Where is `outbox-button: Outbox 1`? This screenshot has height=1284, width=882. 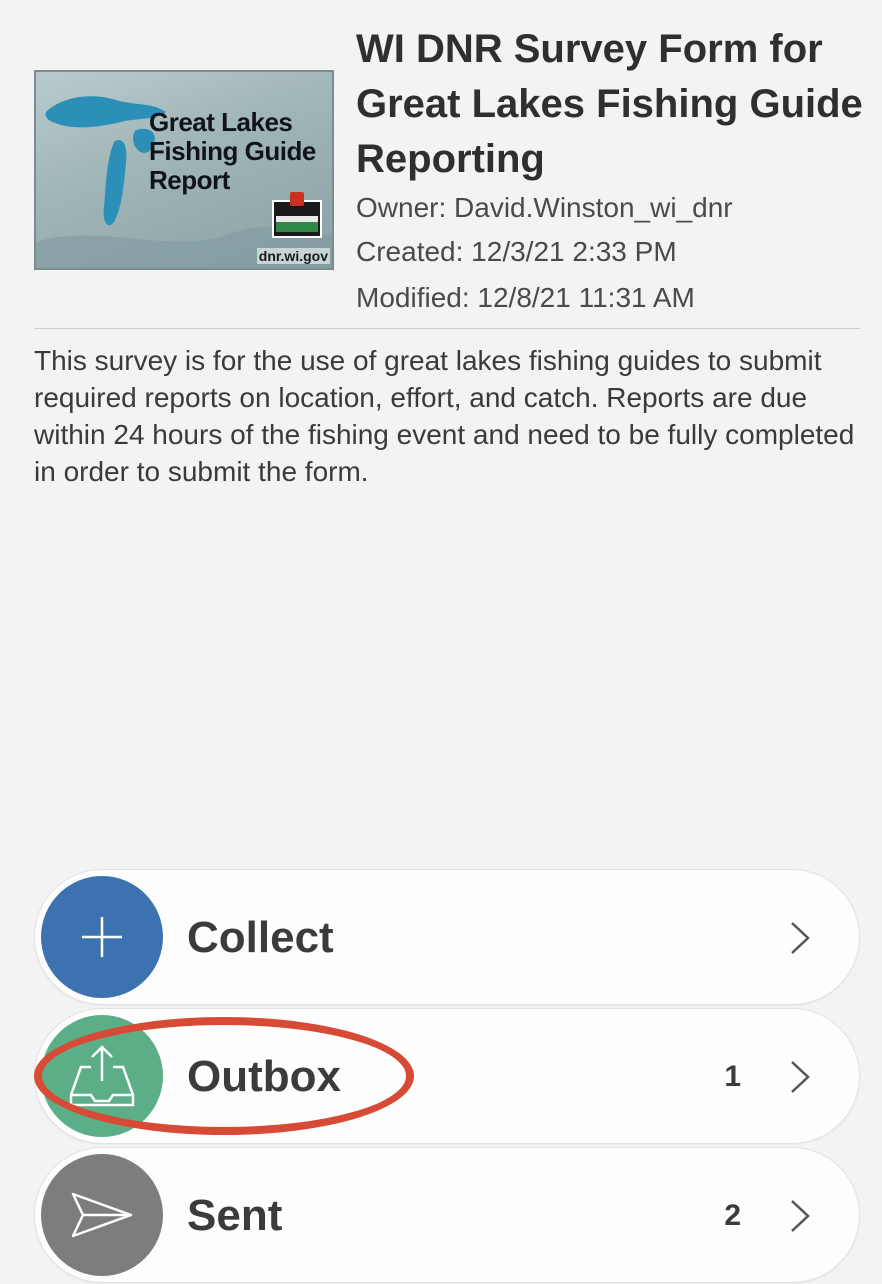 outbox-button: Outbox 1 is located at coordinates (447, 1076).